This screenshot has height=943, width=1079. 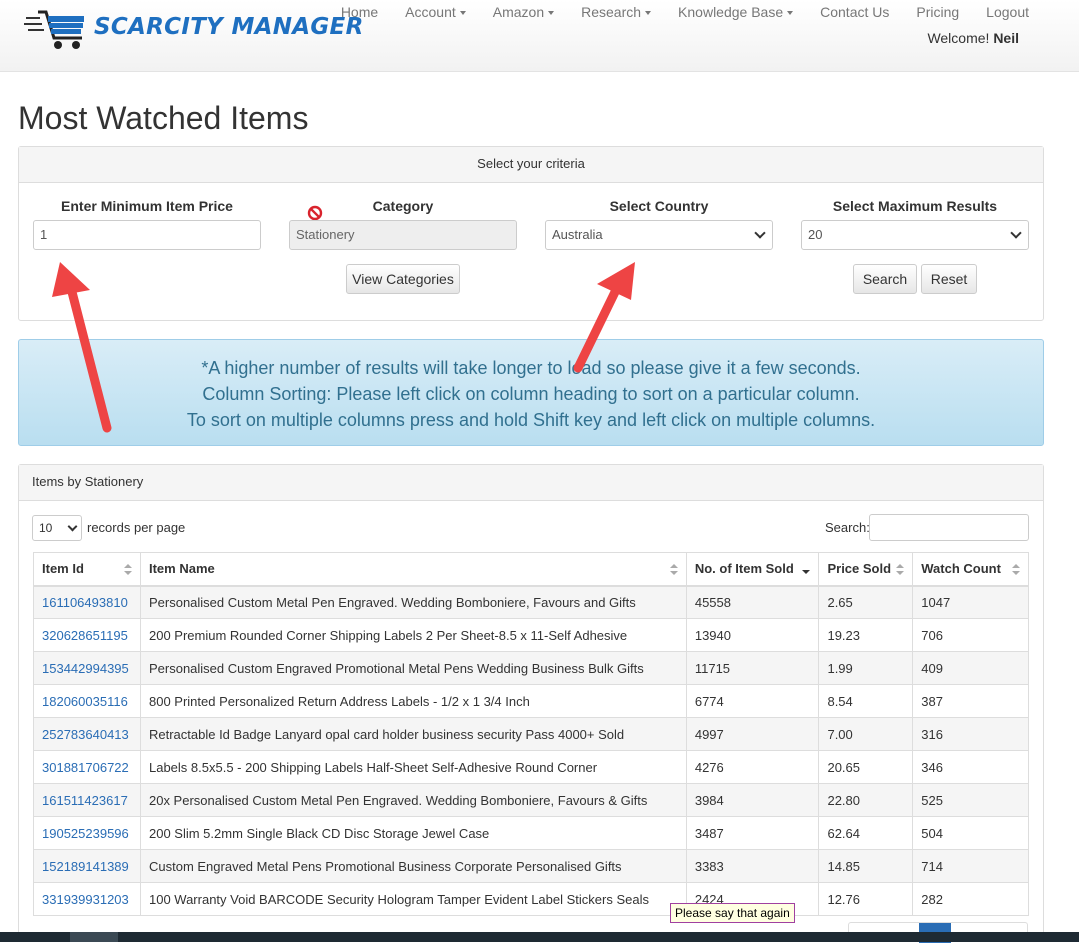 What do you see at coordinates (87, 668) in the screenshot?
I see `cell-item-id: 153442994395` at bounding box center [87, 668].